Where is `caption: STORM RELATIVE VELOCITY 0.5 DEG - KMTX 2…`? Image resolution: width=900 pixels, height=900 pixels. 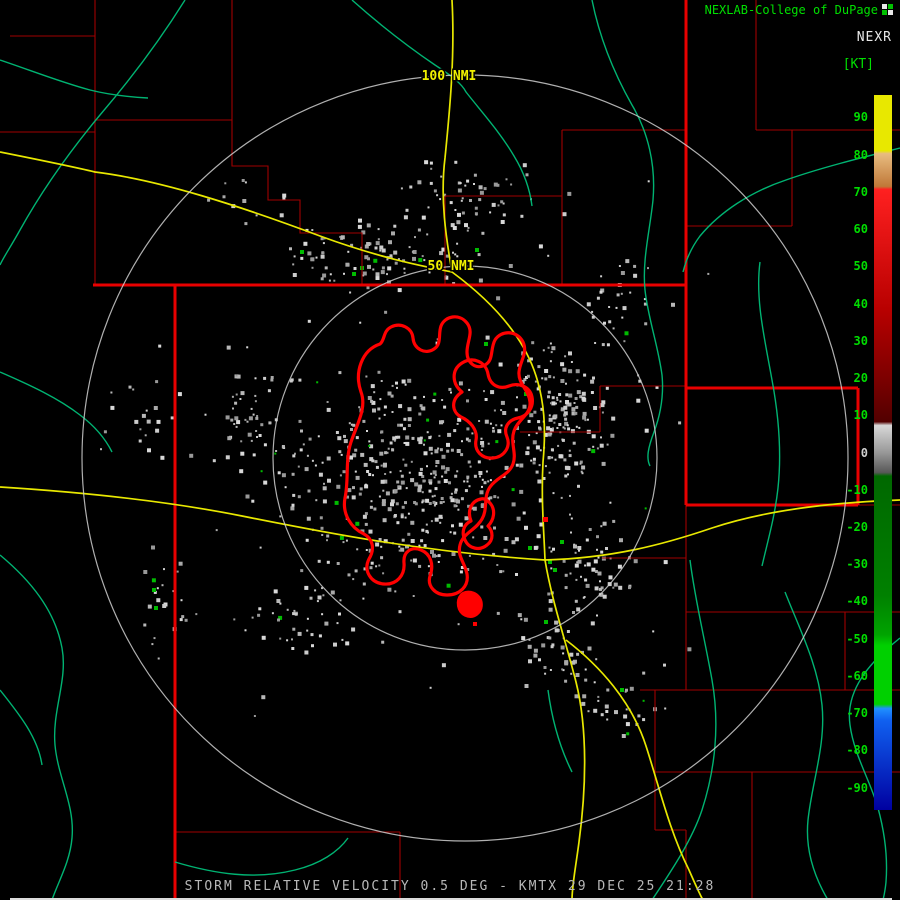 caption: STORM RELATIVE VELOCITY 0.5 DEG - KMTX 2… is located at coordinates (450, 886).